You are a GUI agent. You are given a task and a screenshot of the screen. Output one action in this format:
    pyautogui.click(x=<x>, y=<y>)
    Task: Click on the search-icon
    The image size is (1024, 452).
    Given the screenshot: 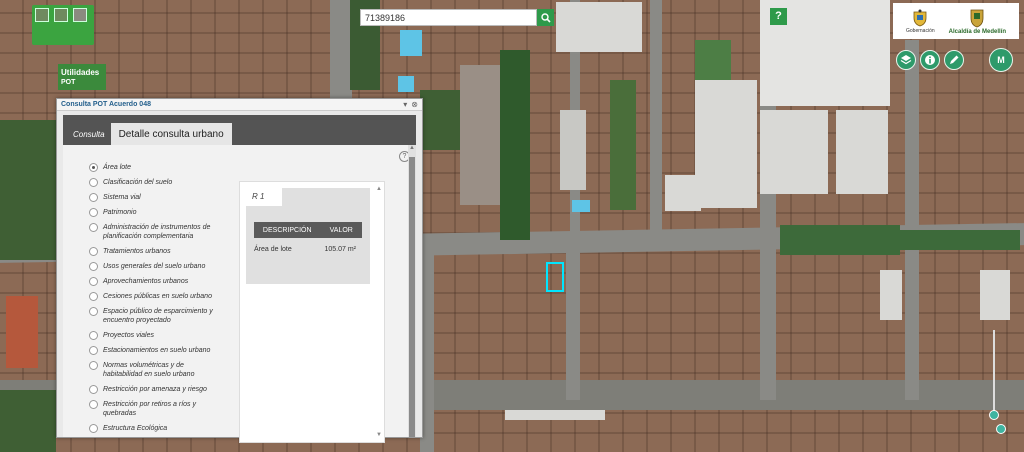 What is the action you would take?
    pyautogui.click(x=545, y=17)
    